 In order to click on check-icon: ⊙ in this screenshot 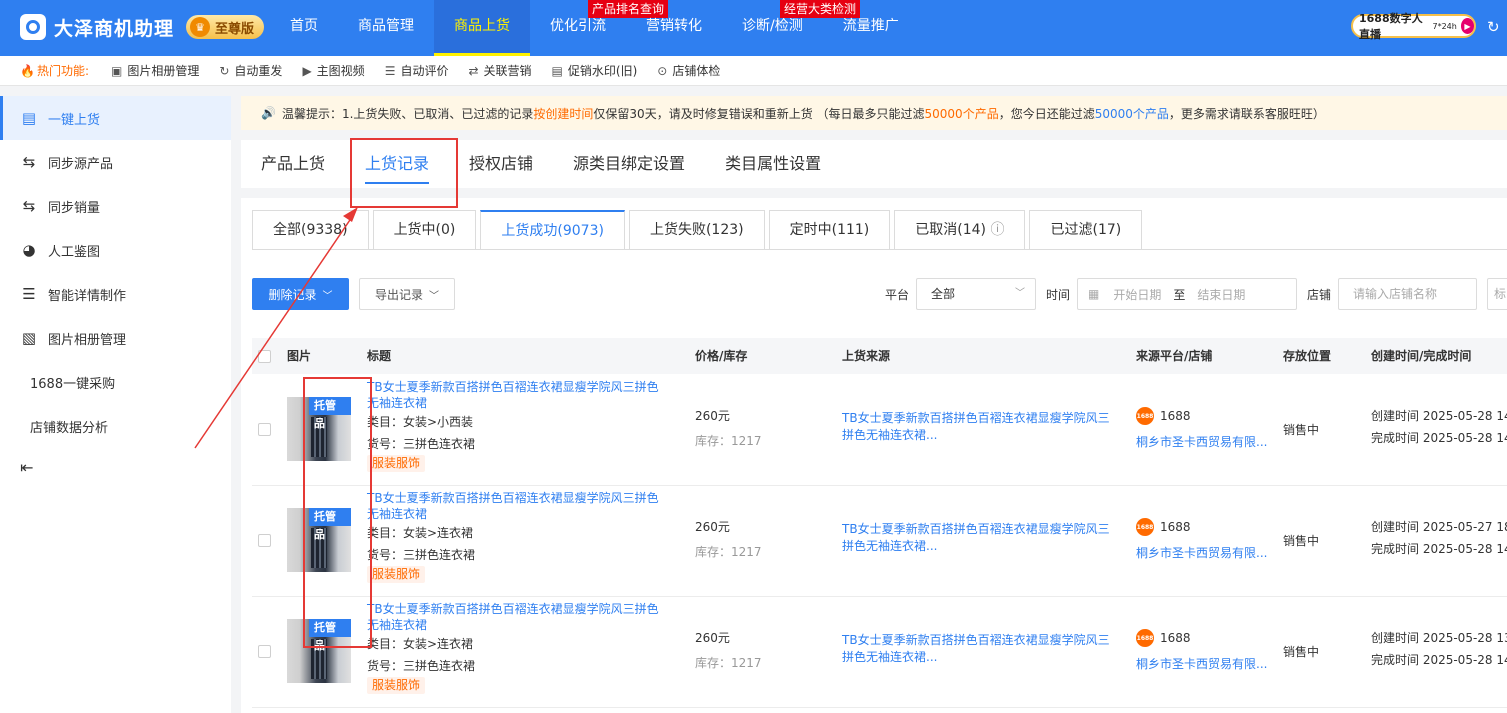, I will do `click(662, 70)`.